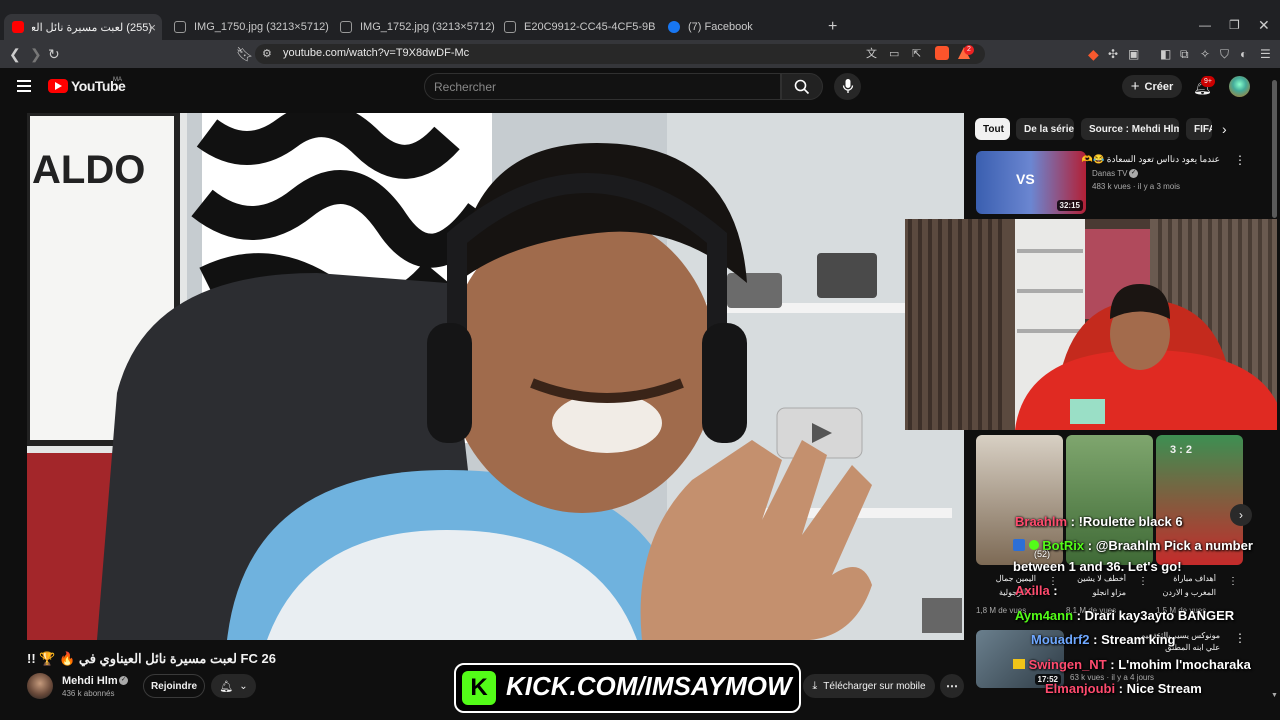 This screenshot has width=1280, height=720. I want to click on sidebar-toggle-icon: ◧, so click(1165, 54).